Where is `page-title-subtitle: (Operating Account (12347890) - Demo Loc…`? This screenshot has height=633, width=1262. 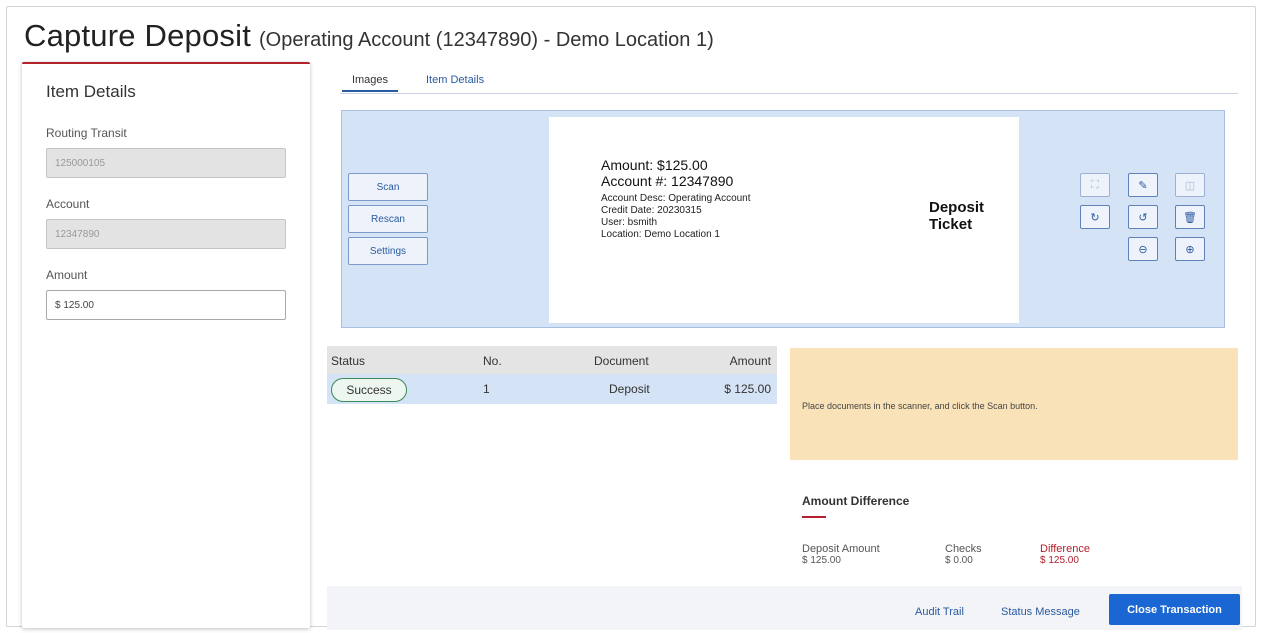 page-title-subtitle: (Operating Account (12347890) - Demo Loc… is located at coordinates (486, 40).